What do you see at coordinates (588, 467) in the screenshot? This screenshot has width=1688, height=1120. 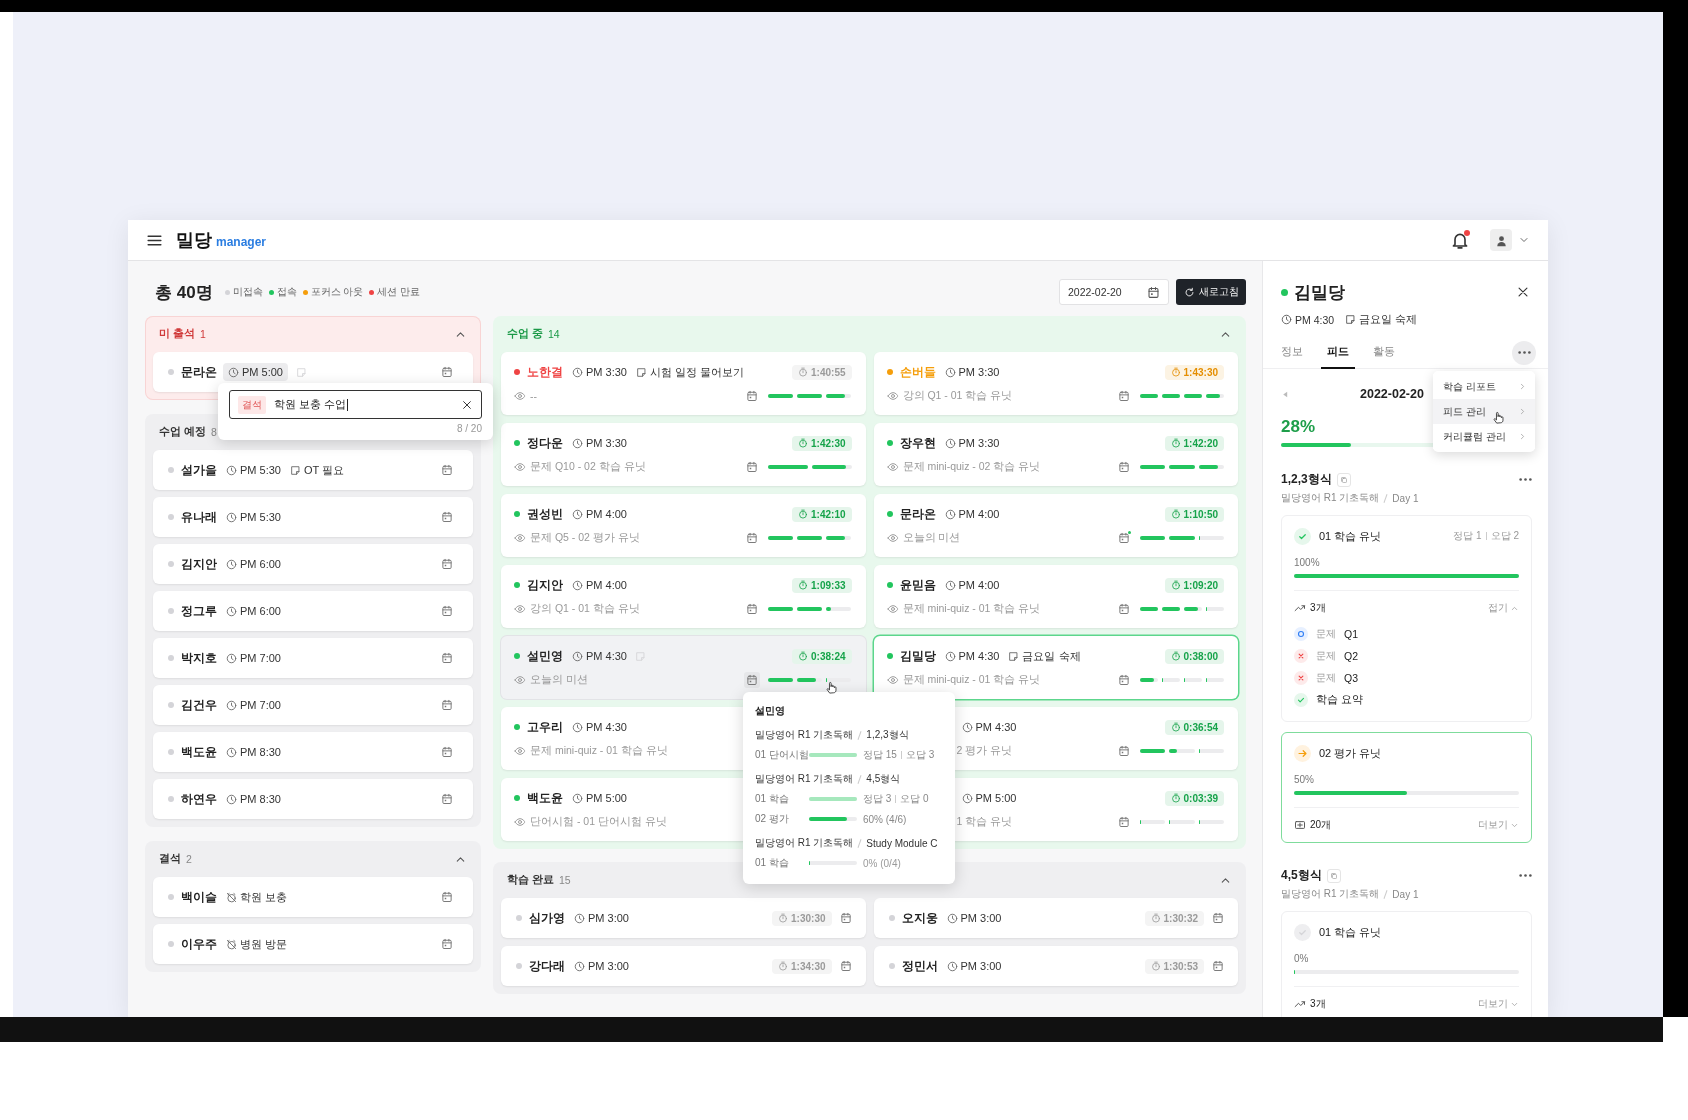 I see `mission-text: 문제 Q10 - 02 학습 유닛` at bounding box center [588, 467].